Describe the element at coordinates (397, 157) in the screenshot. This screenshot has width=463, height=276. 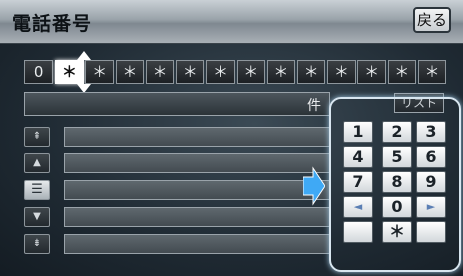
I see `key-5: 5` at that location.